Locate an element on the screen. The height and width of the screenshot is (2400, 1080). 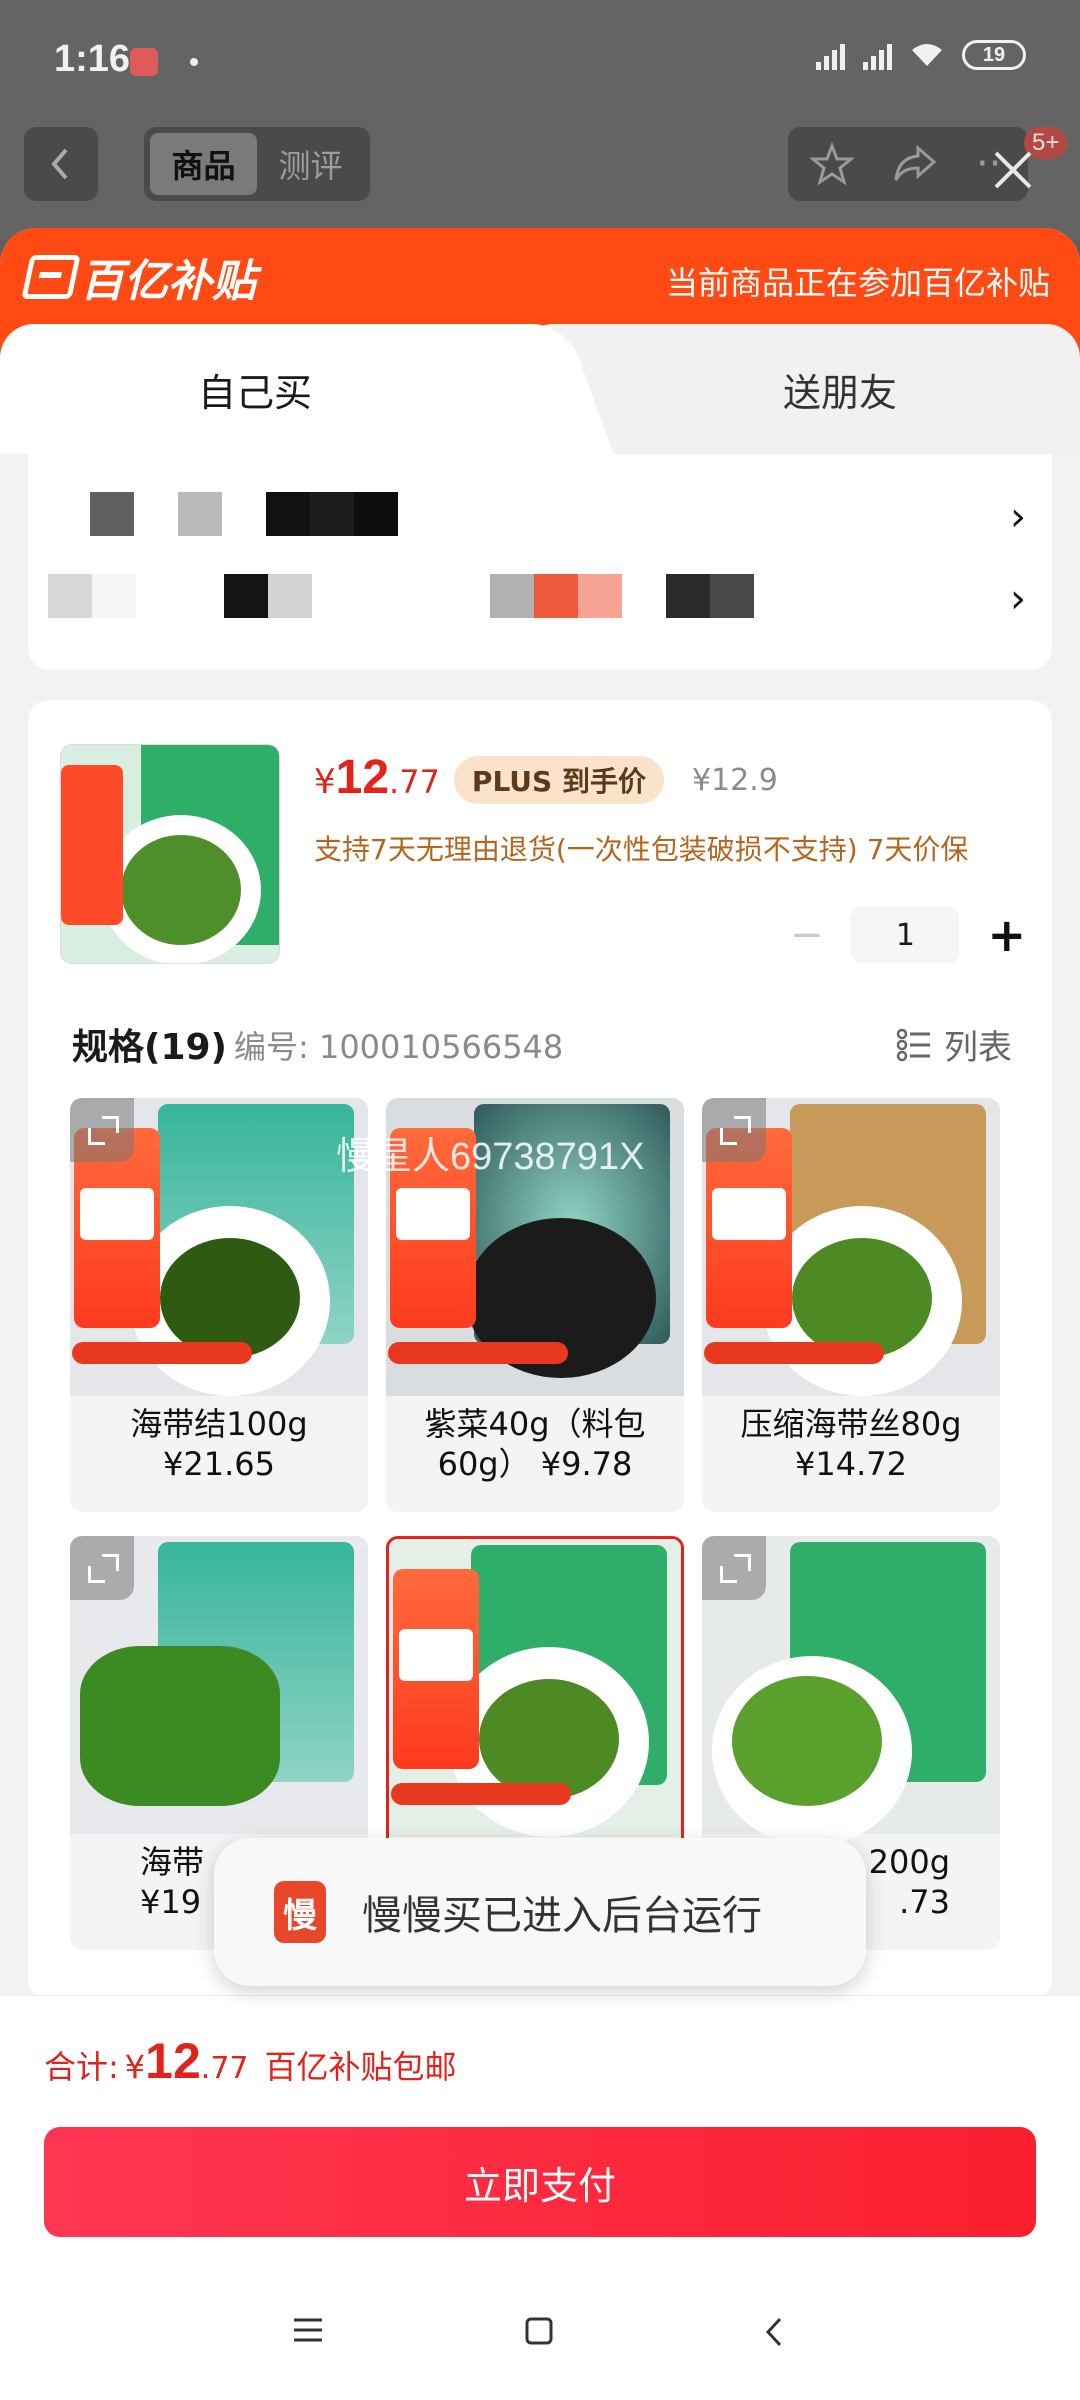
status-time: 1:16 is located at coordinates (92, 59).